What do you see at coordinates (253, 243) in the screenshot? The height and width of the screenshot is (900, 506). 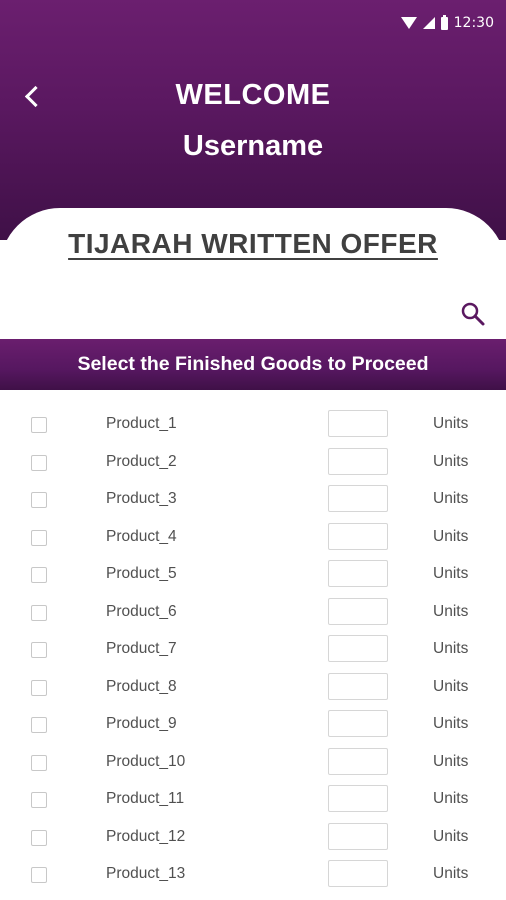 I see `page-title: TIJARAH WRITTEN OFFER` at bounding box center [253, 243].